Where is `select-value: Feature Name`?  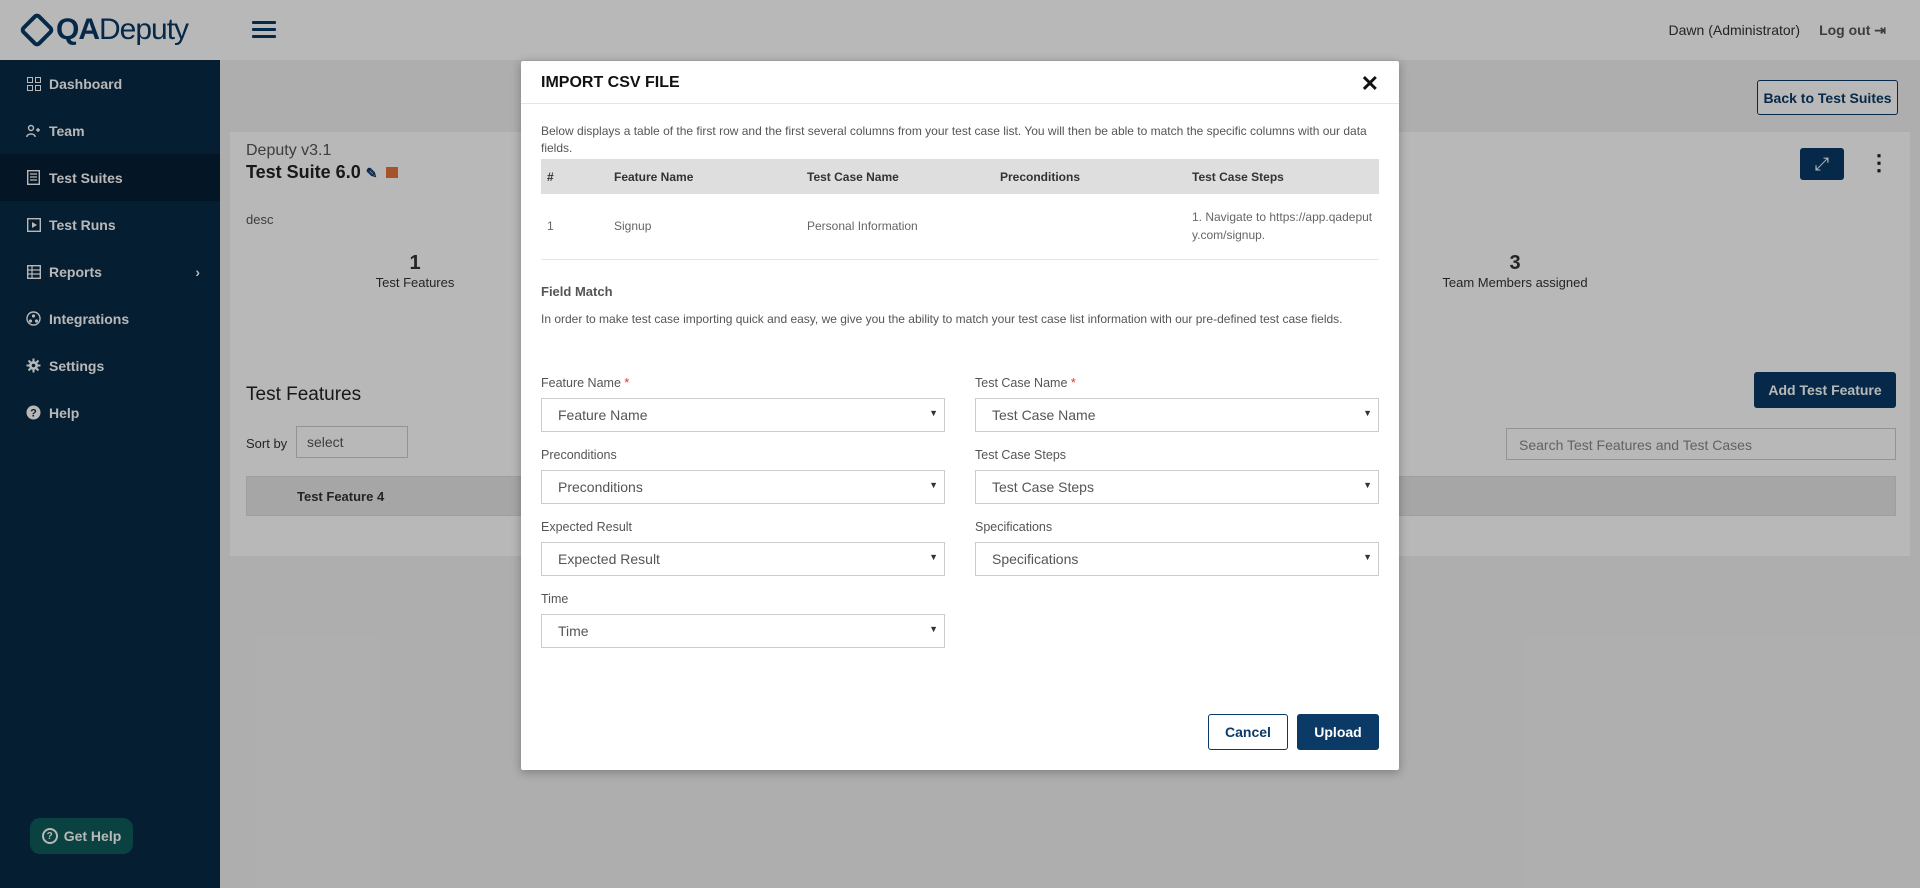
select-value: Feature Name is located at coordinates (603, 415).